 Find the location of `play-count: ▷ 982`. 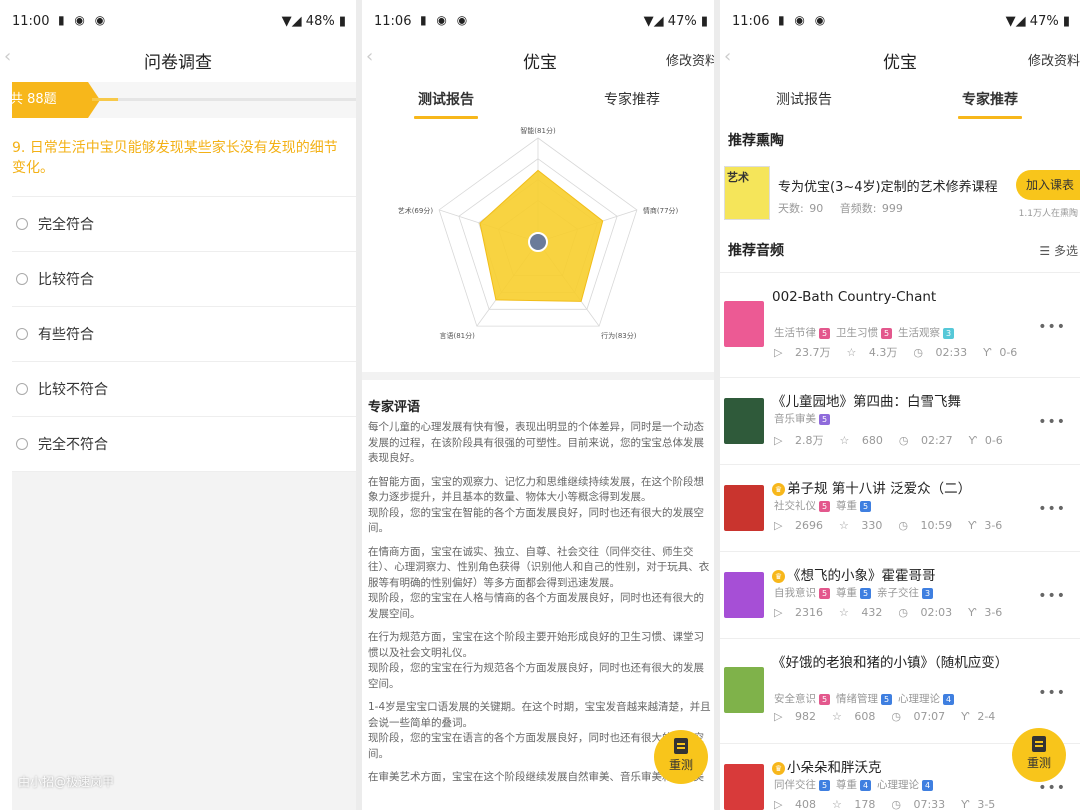

play-count: ▷ 982 is located at coordinates (795, 716).